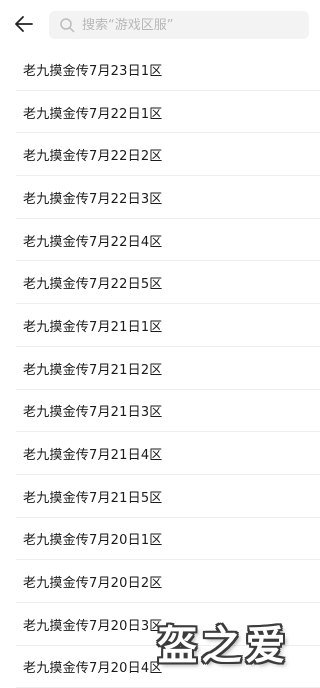  I want to click on server-list-item: 老九摸金传7月20日1区, so click(160, 539).